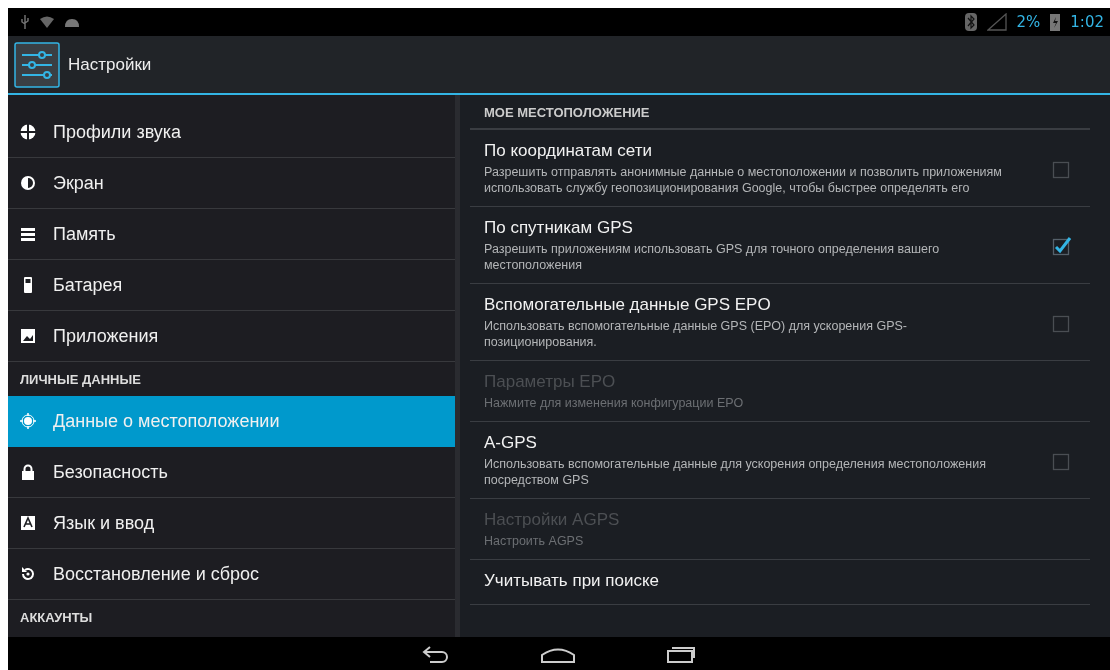 The height and width of the screenshot is (670, 1110). Describe the element at coordinates (696, 334) in the screenshot. I see `setting-summary: Использовать вспомогательные данные GPS (EPO) для ускорения GPS-позиционирования.` at that location.